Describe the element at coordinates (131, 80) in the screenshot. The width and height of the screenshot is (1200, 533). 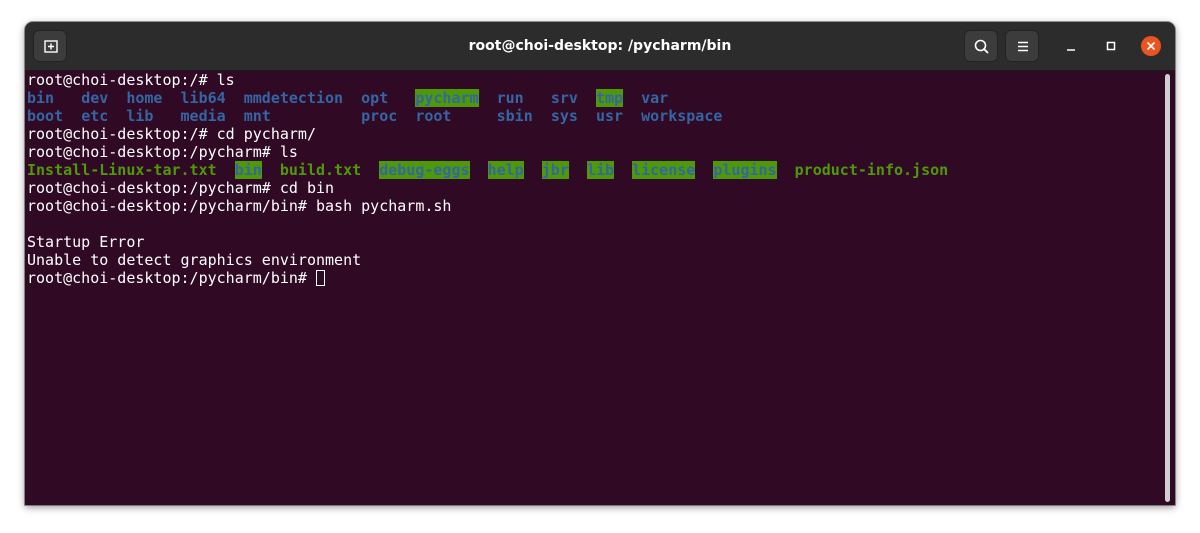
I see `terminal-text: root@choi-desktop:/# ls` at that location.